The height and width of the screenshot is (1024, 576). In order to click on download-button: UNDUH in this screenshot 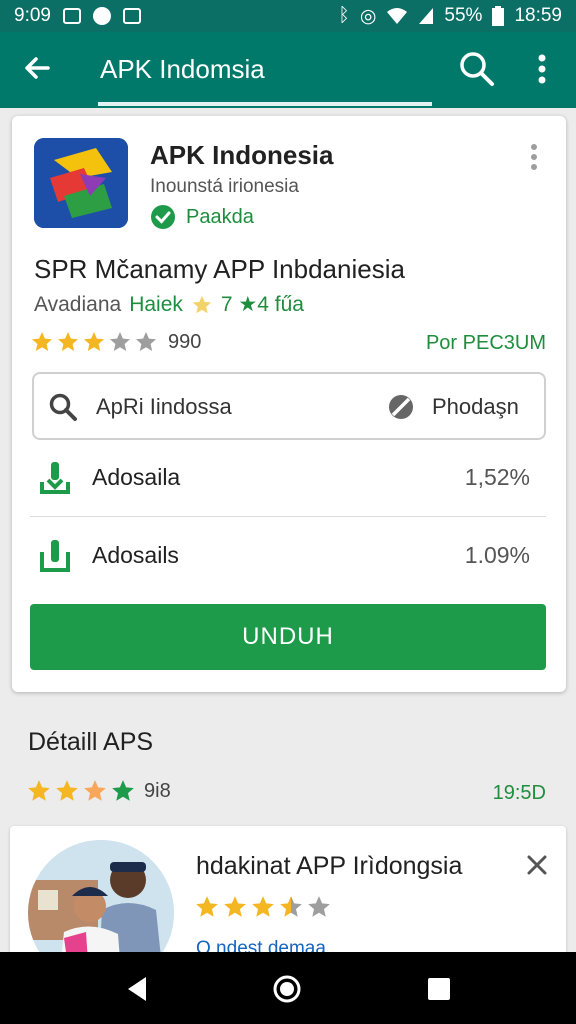, I will do `click(288, 637)`.